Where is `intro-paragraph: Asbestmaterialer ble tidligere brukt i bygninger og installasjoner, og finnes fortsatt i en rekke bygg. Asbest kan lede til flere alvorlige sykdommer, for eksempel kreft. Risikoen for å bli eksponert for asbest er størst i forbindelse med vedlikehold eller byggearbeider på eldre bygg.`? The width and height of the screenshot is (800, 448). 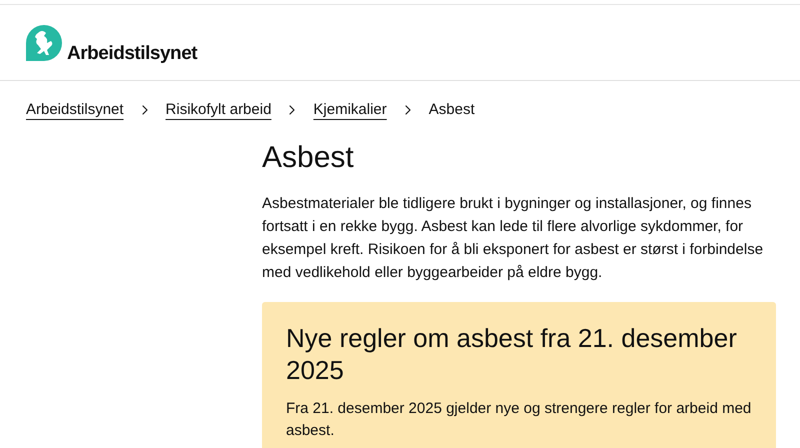
intro-paragraph: Asbestmaterialer ble tidligere brukt i bygninger og installasjoner, og finnes fortsatt i en rekke bygg. Asbest kan lede til flere alvorlige sykdommer, for eksempel kreft. Risikoen for å bli eksponert for asbest er størst i forbindelse med vedlikehold eller byggearbeider på eldre bygg. is located at coordinates (513, 238).